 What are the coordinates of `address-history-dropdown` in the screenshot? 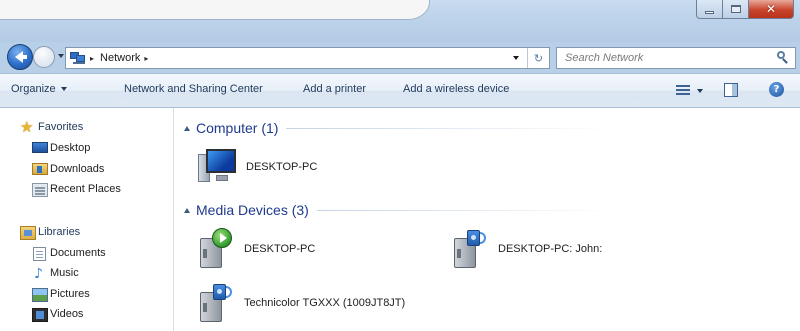 It's located at (516, 58).